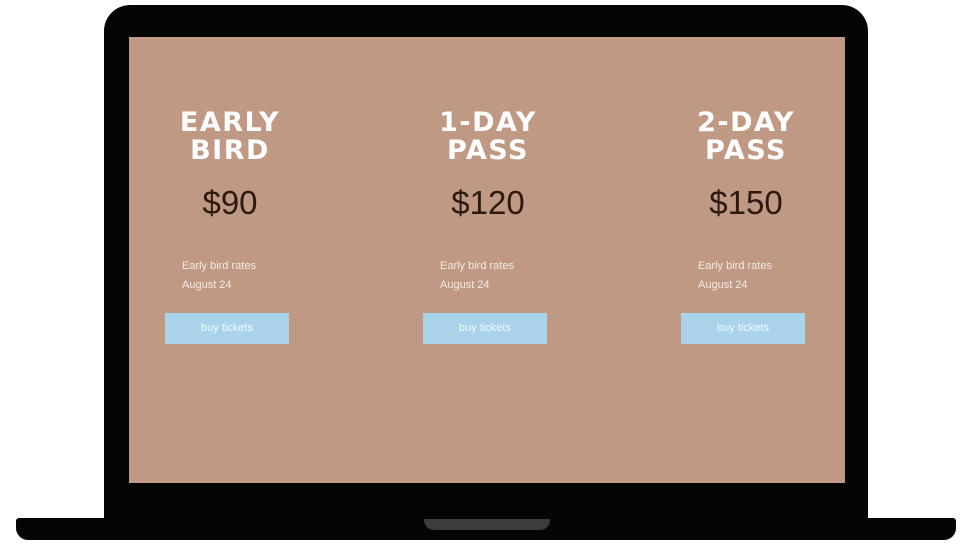 The image size is (964, 544). What do you see at coordinates (230, 202) in the screenshot?
I see `plan-price: $90` at bounding box center [230, 202].